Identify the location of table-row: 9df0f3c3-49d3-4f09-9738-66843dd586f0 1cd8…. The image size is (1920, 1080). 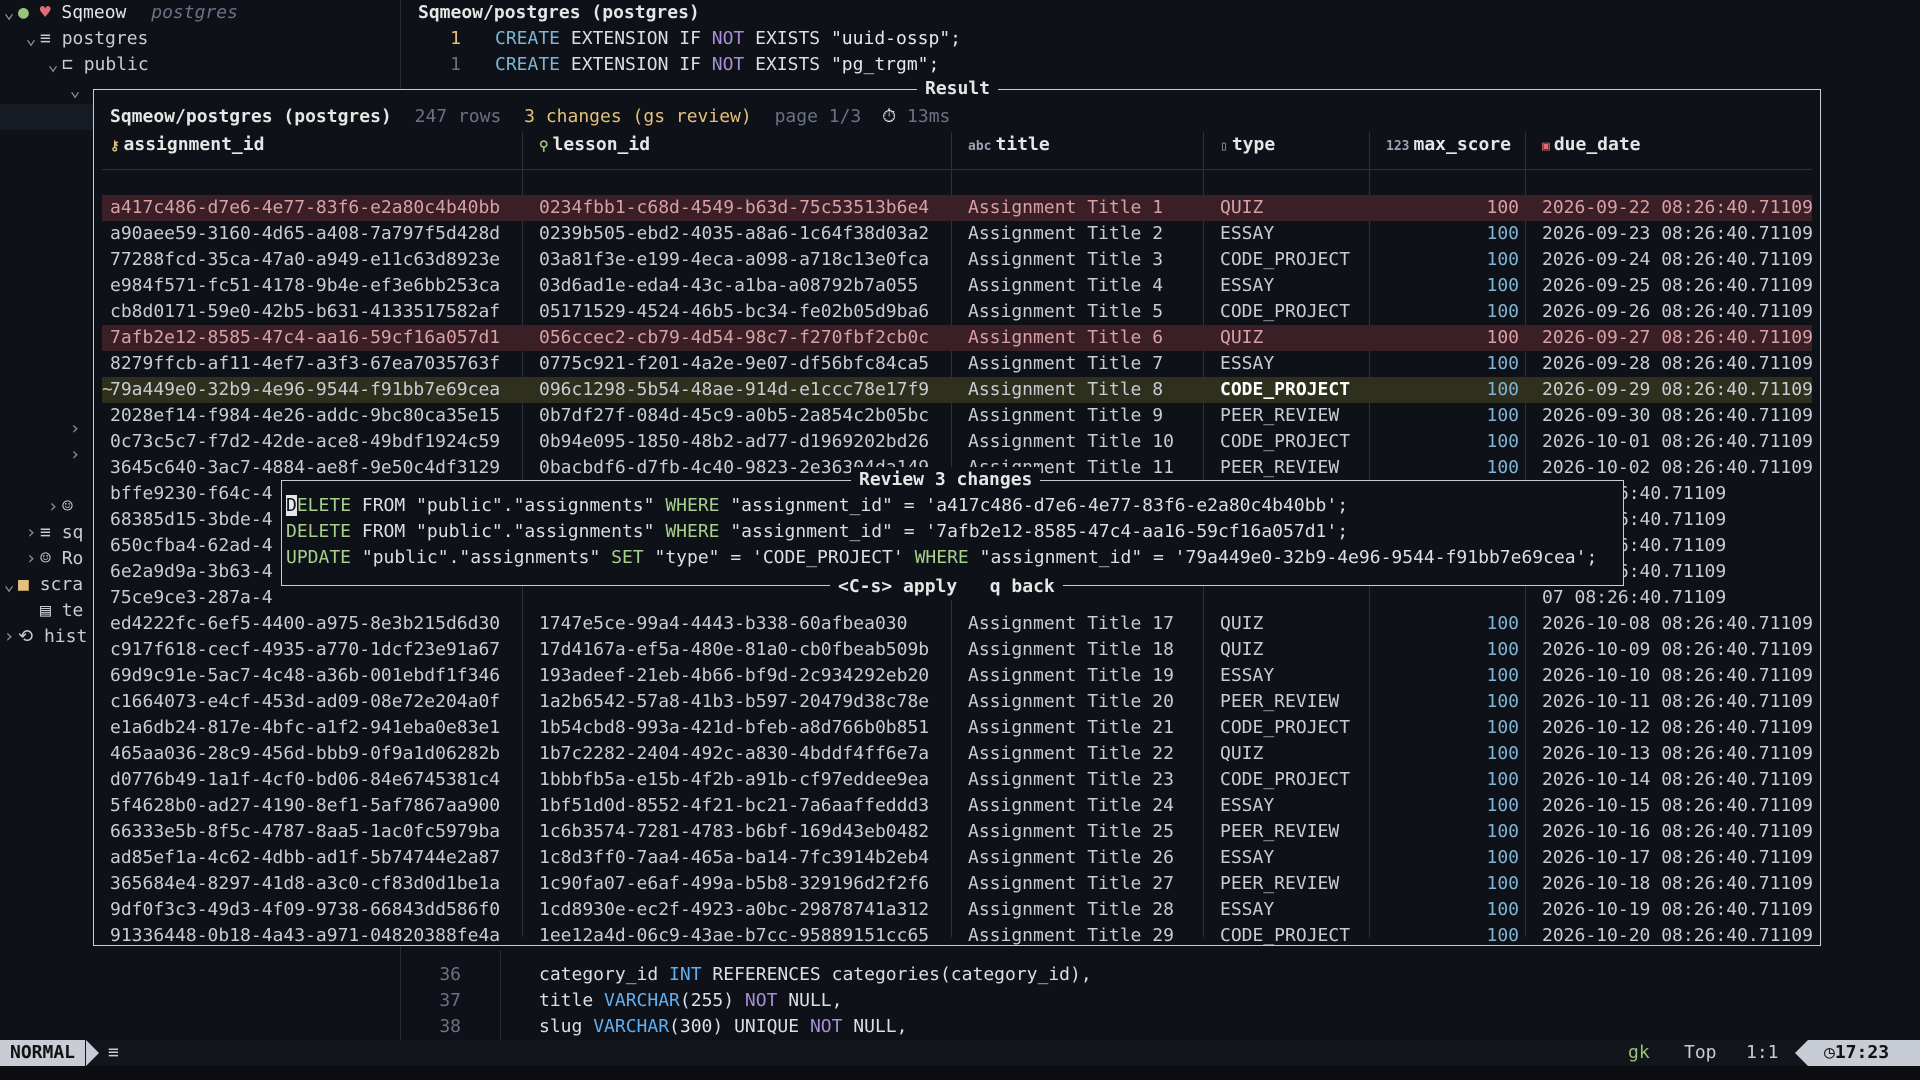
(957, 910).